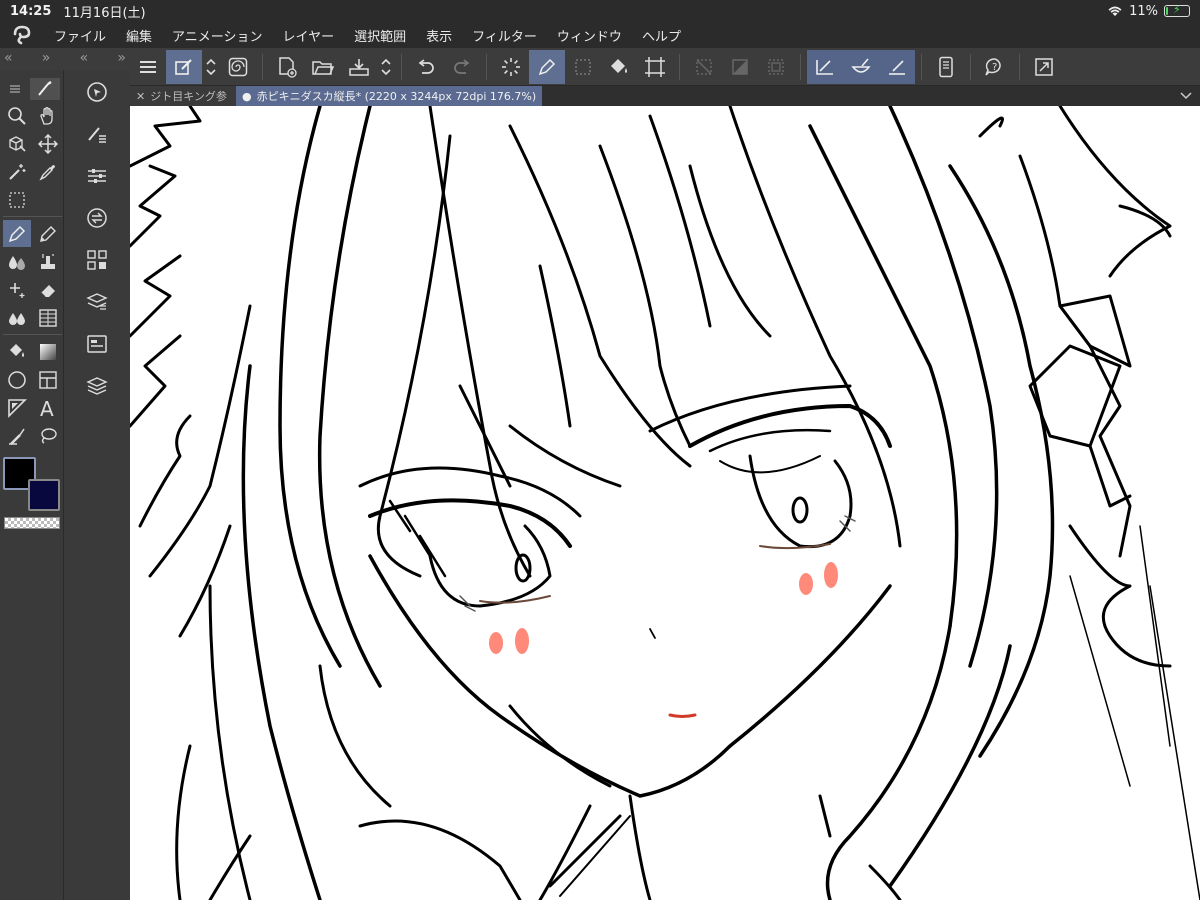 The height and width of the screenshot is (900, 1200). What do you see at coordinates (323, 67) in the screenshot?
I see `open-folder-icon` at bounding box center [323, 67].